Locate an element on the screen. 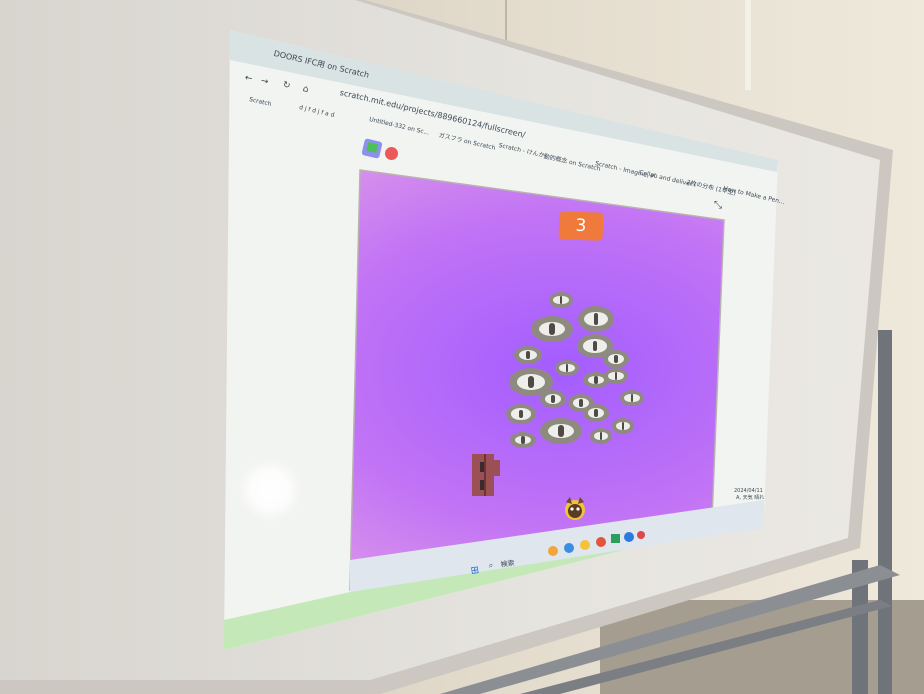 The width and height of the screenshot is (924, 694). taskbar-date: A, 天気 晴れ is located at coordinates (750, 498).